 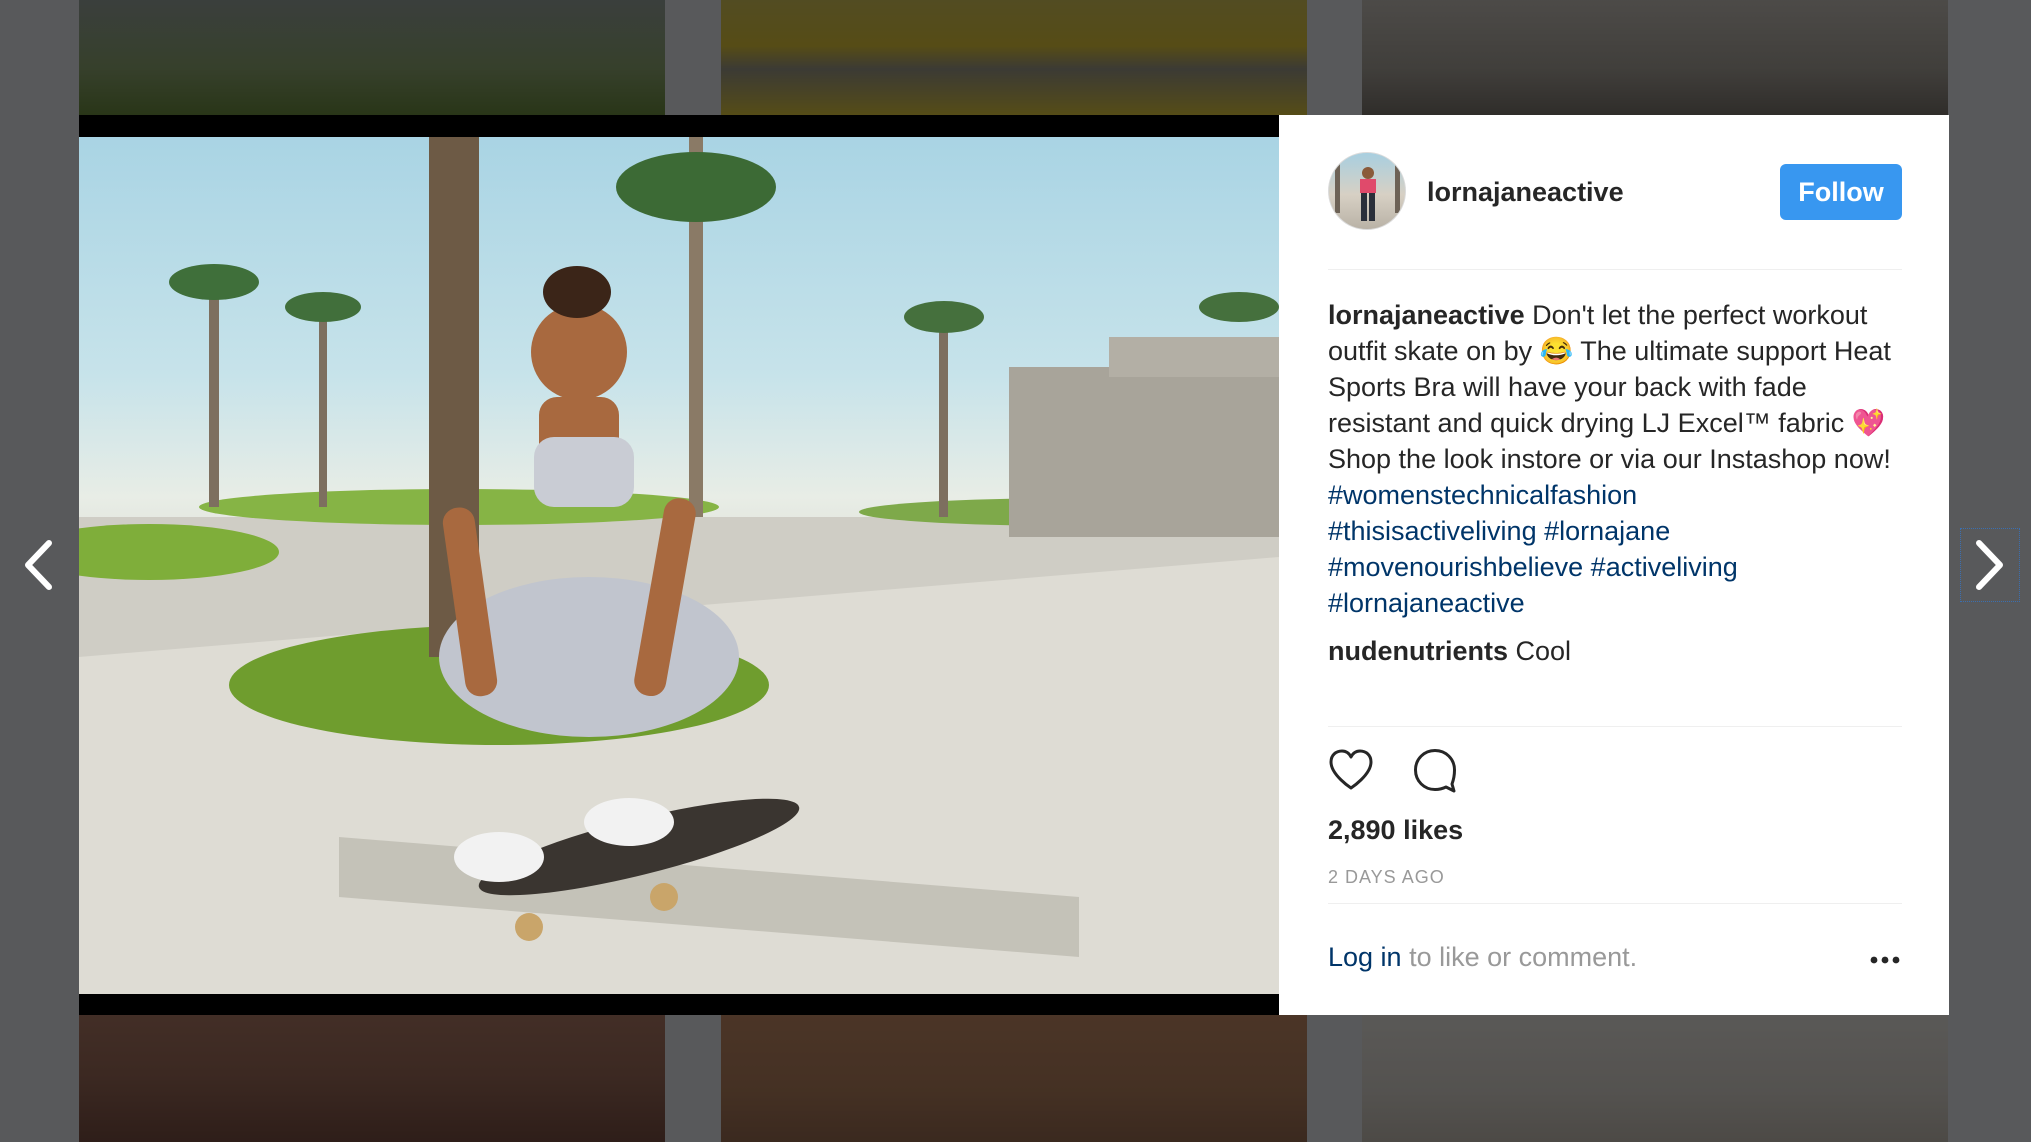 What do you see at coordinates (1519, 957) in the screenshot?
I see `login-prompt-text: to like or comment.` at bounding box center [1519, 957].